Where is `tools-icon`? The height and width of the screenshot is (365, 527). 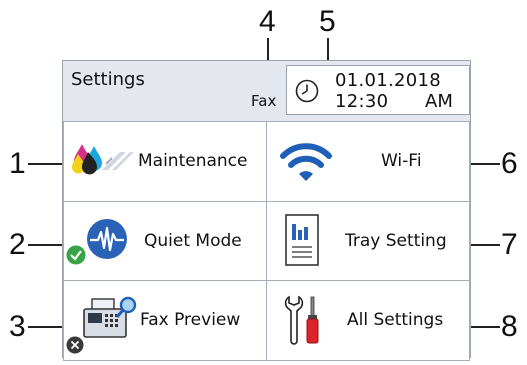 tools-icon is located at coordinates (304, 322).